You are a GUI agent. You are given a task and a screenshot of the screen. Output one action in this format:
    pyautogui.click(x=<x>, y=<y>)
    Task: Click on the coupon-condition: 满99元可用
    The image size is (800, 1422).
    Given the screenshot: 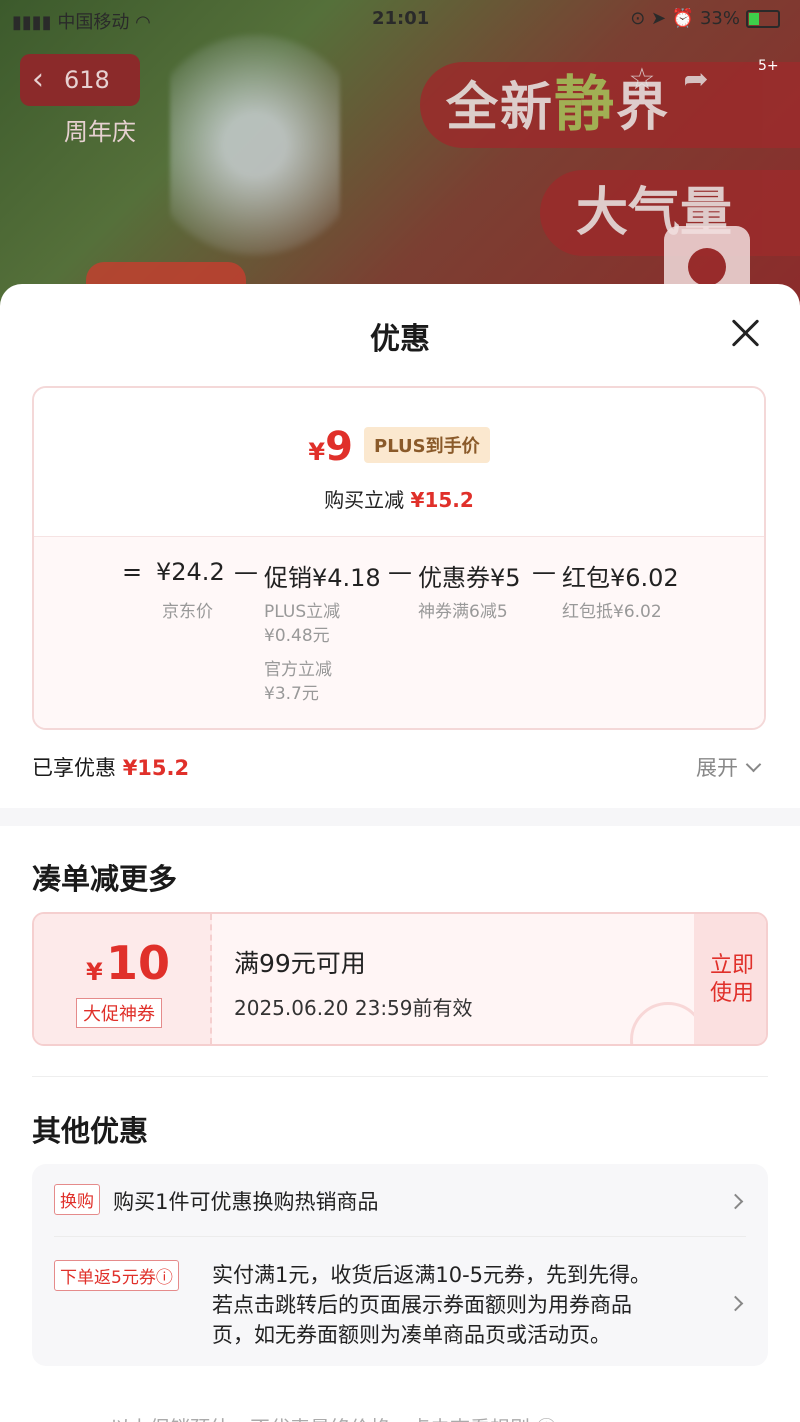 What is the action you would take?
    pyautogui.click(x=300, y=963)
    